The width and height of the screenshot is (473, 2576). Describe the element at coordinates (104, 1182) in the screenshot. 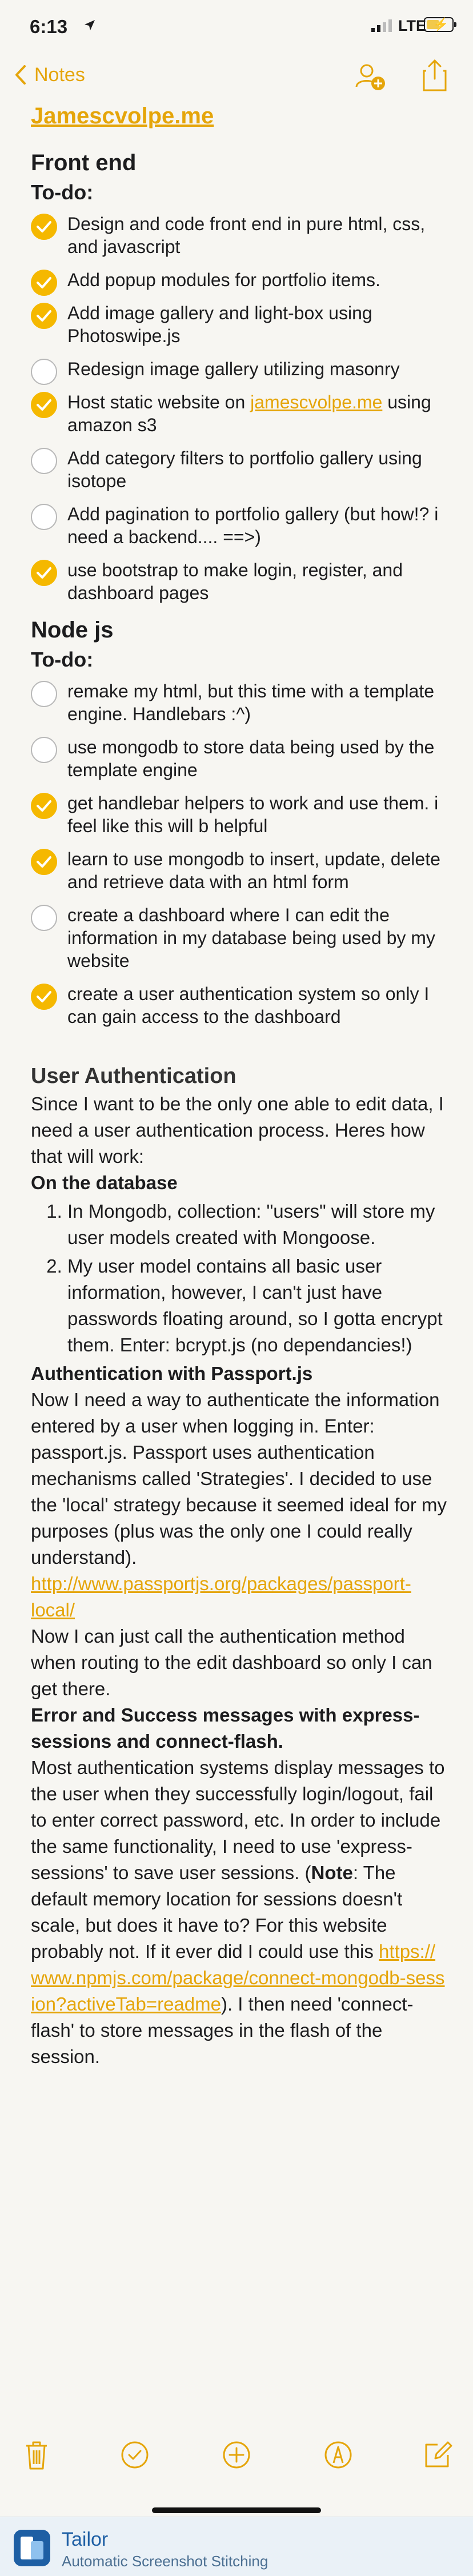

I see `database-heading: On the database` at that location.